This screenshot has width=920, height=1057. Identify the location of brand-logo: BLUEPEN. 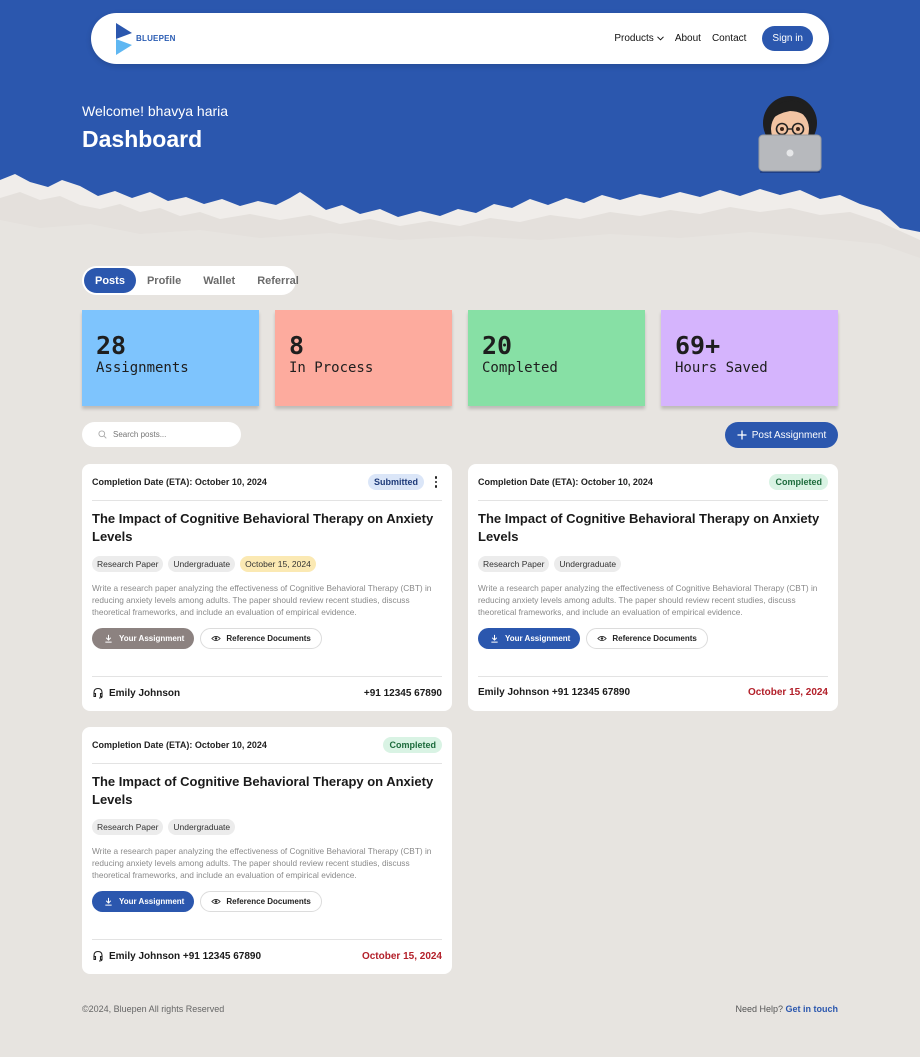
(145, 38).